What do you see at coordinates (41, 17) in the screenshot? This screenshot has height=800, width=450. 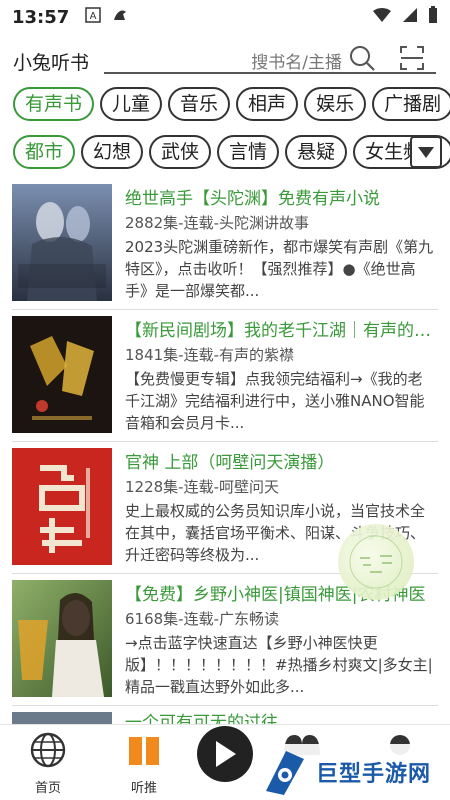 I see `status-time: 13:57` at bounding box center [41, 17].